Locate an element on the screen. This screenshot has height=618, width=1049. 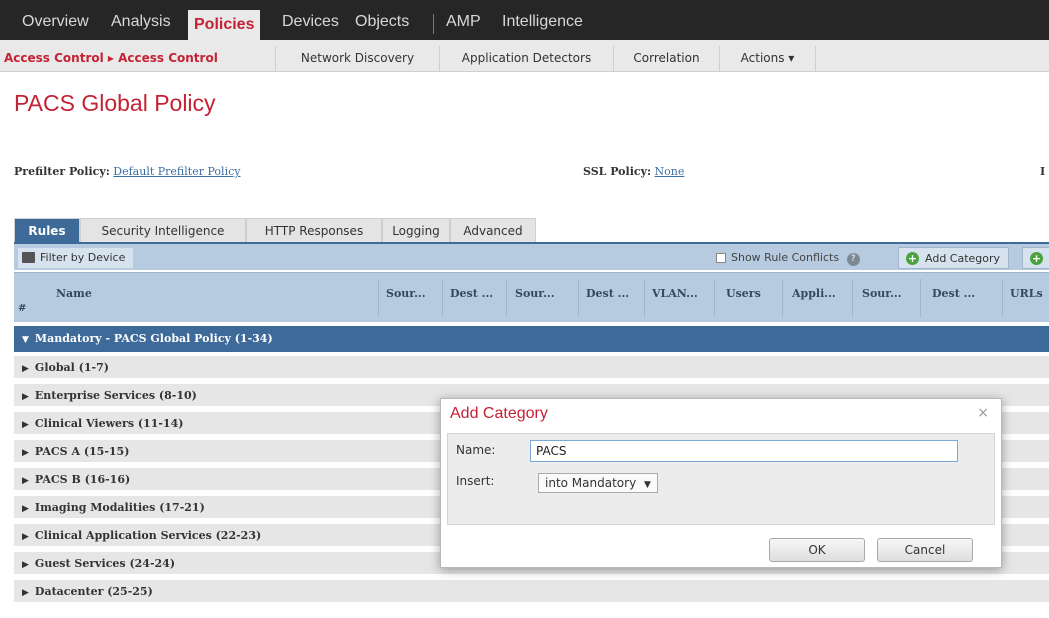
ssl-policy-link: None is located at coordinates (670, 171).